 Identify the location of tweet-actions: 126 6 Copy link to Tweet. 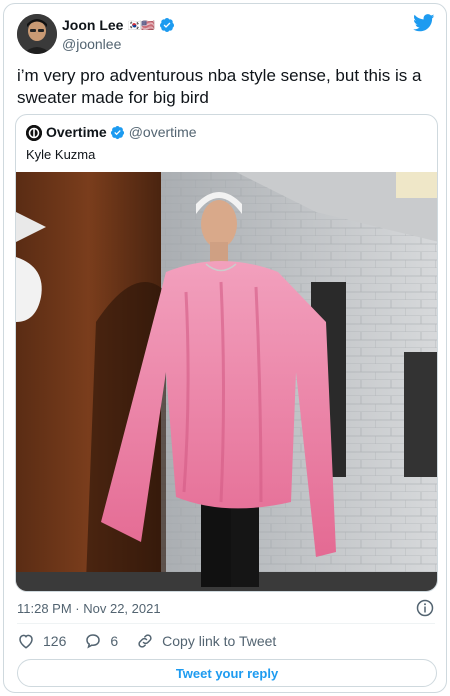
(155, 641).